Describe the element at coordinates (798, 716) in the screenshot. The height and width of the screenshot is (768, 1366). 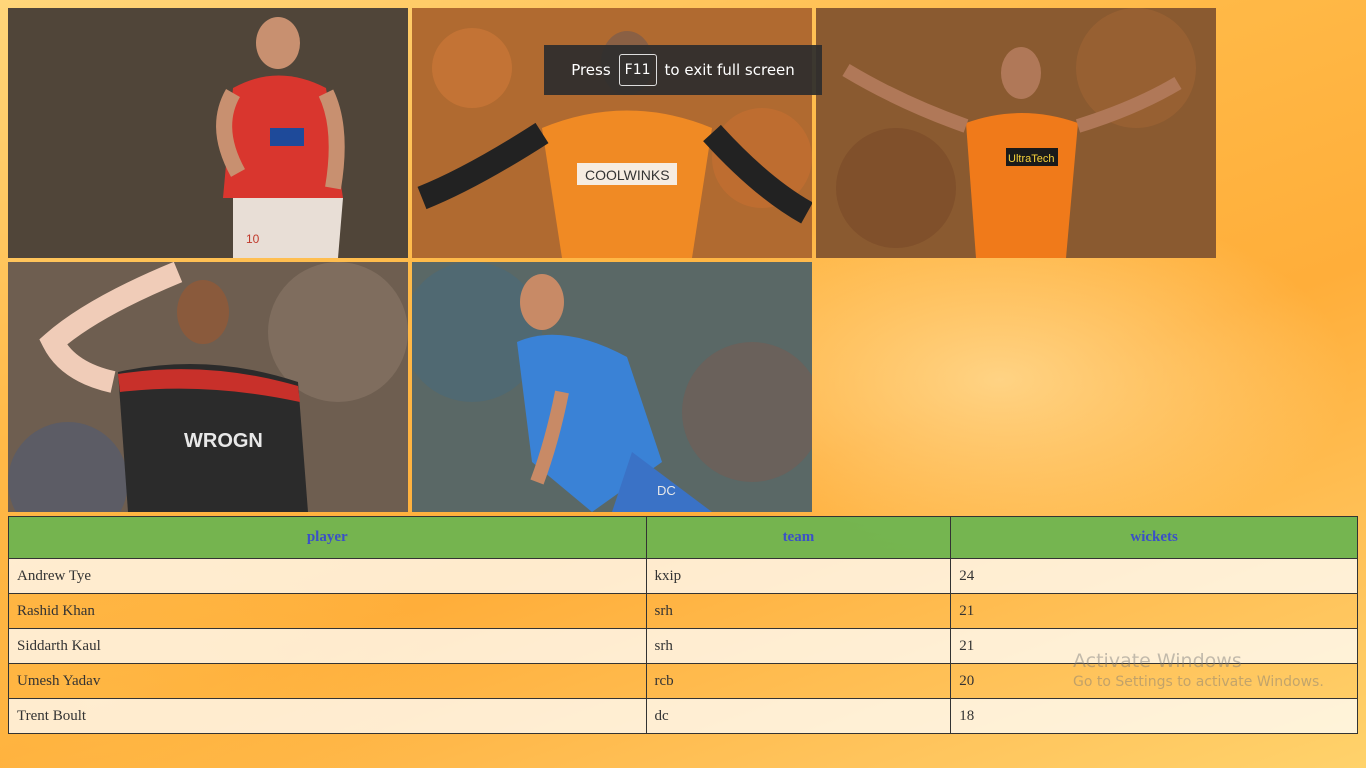
I see `cell-team: dc` at that location.